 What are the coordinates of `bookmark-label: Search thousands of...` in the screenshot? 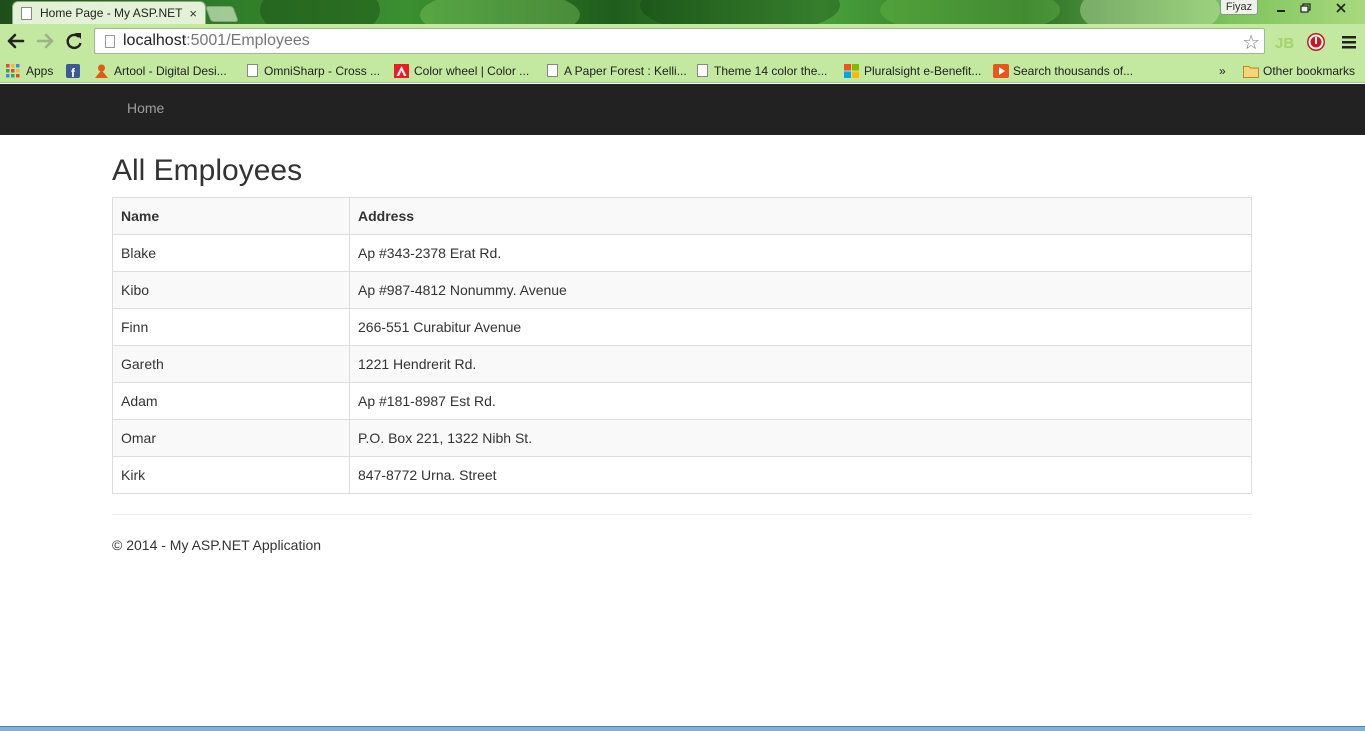 It's located at (1073, 70).